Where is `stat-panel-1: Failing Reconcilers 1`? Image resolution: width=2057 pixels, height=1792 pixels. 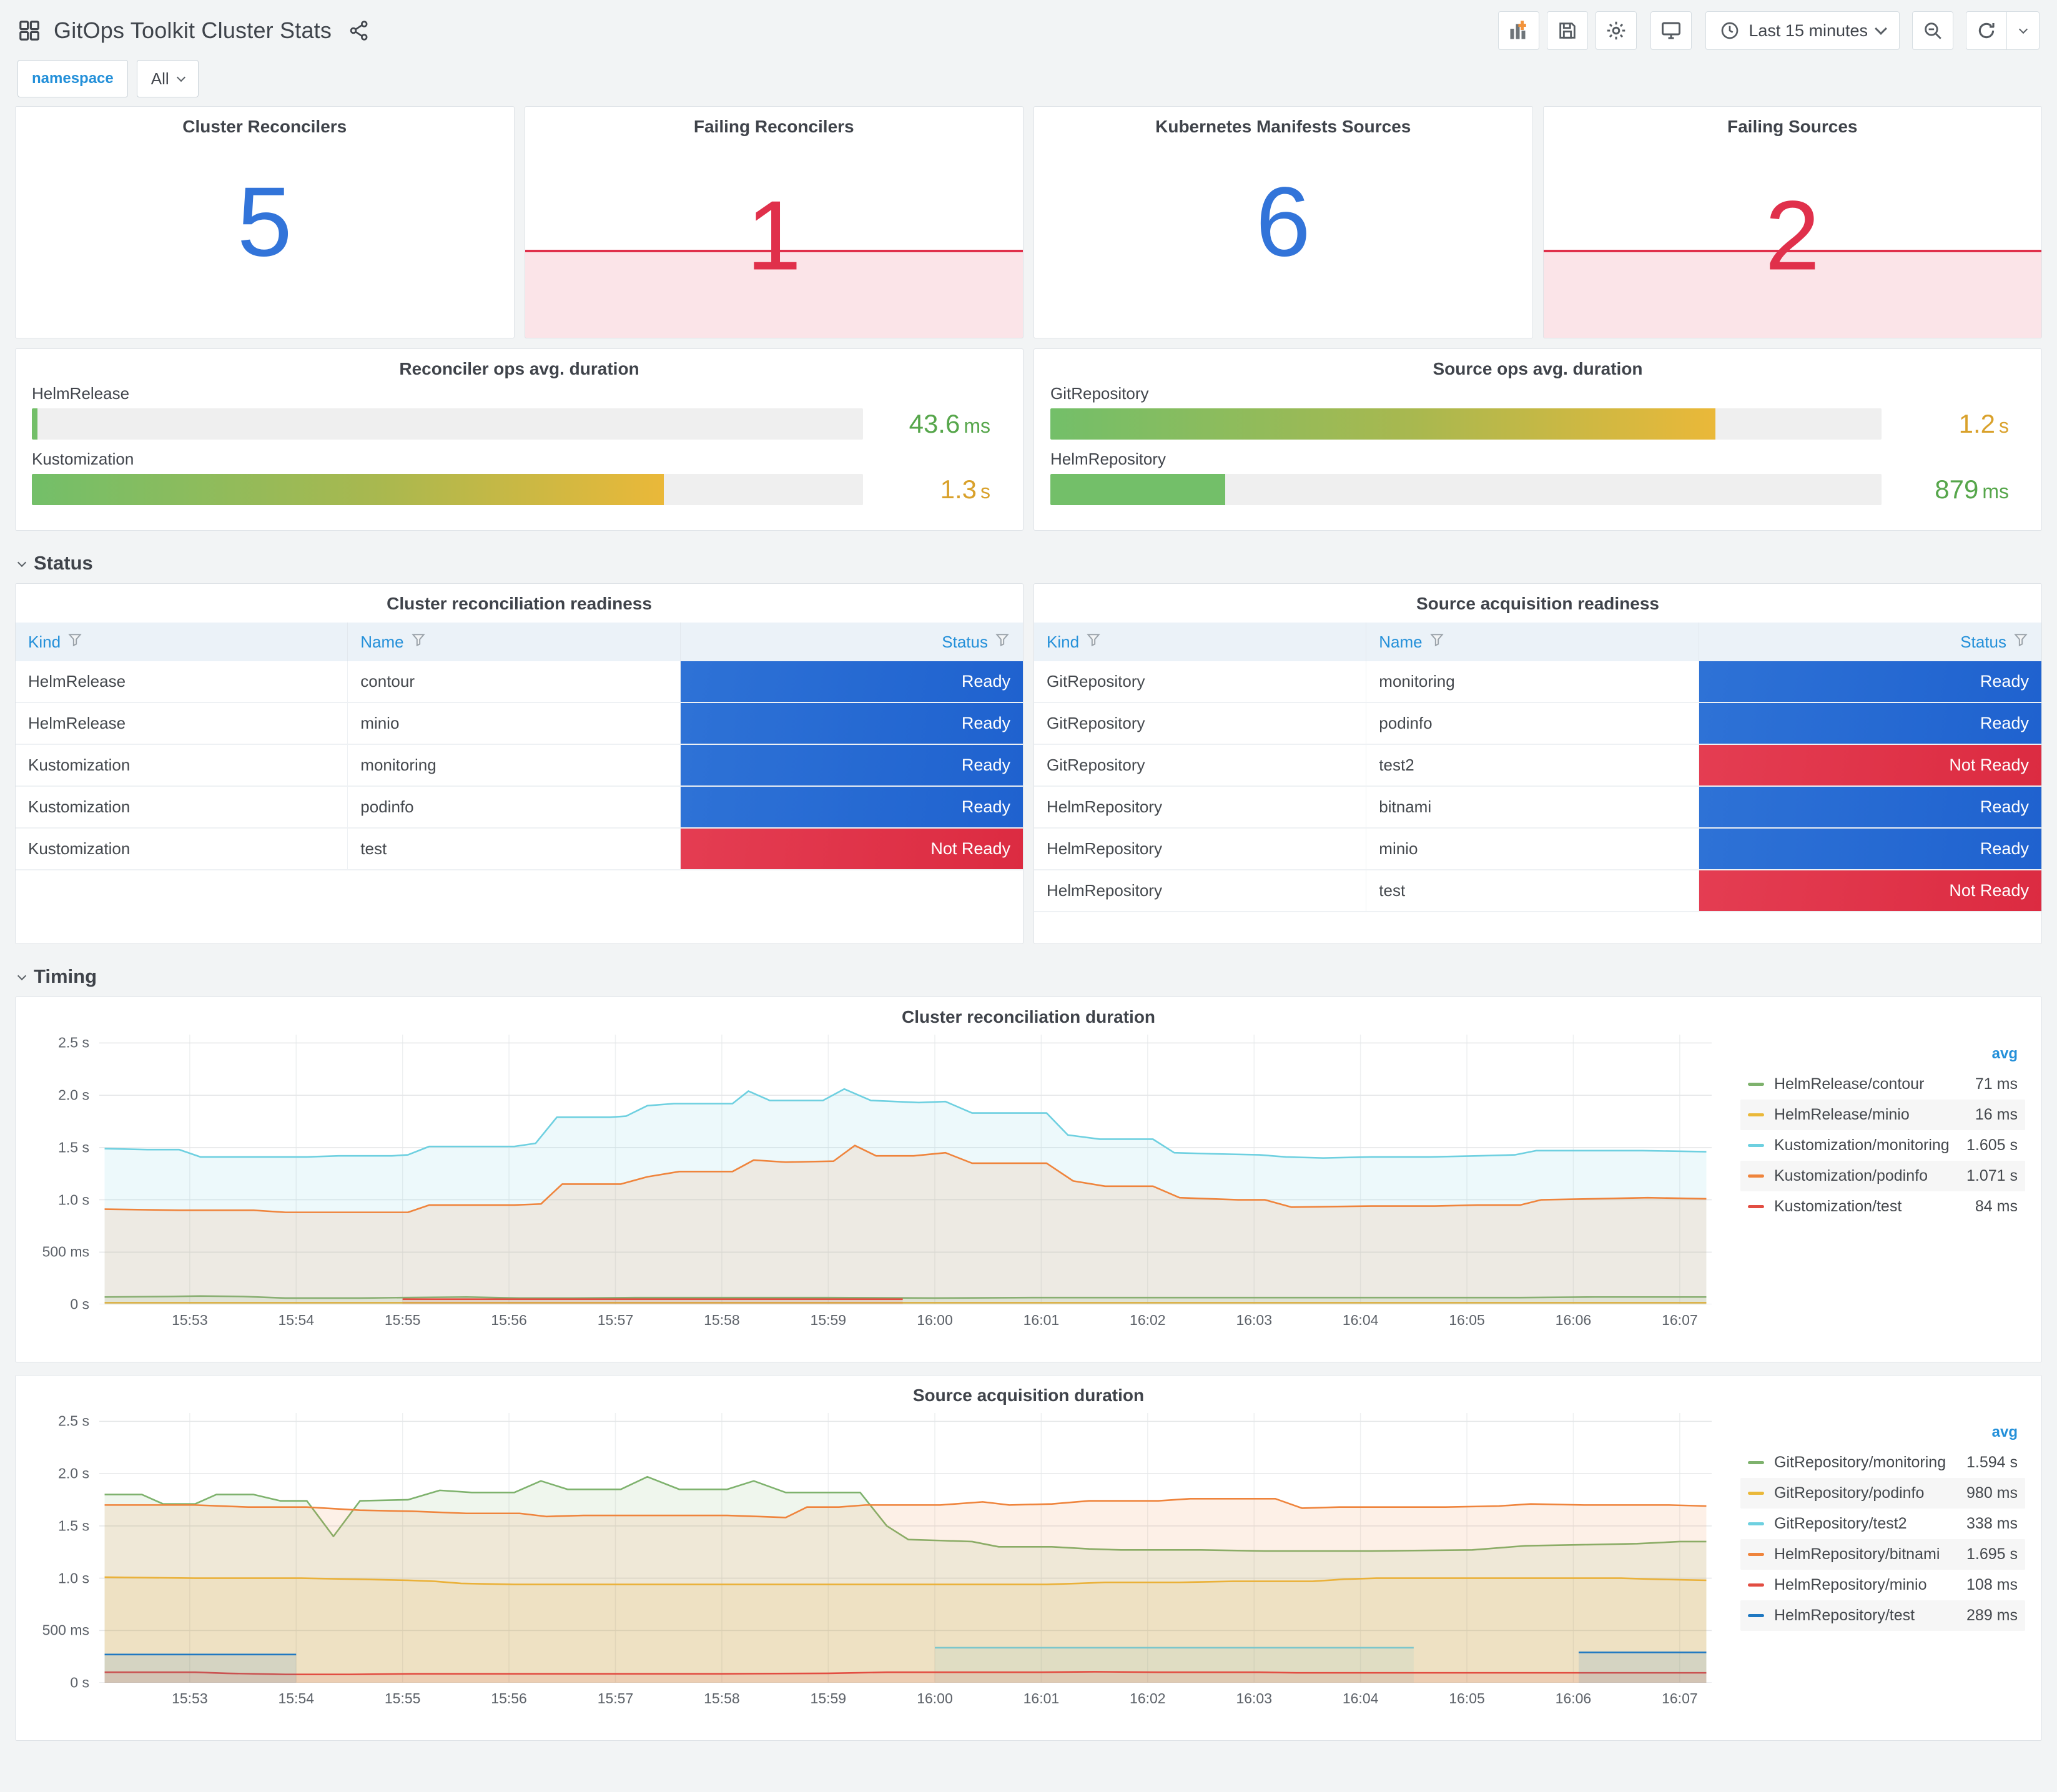
stat-panel-1: Failing Reconcilers 1 is located at coordinates (774, 222).